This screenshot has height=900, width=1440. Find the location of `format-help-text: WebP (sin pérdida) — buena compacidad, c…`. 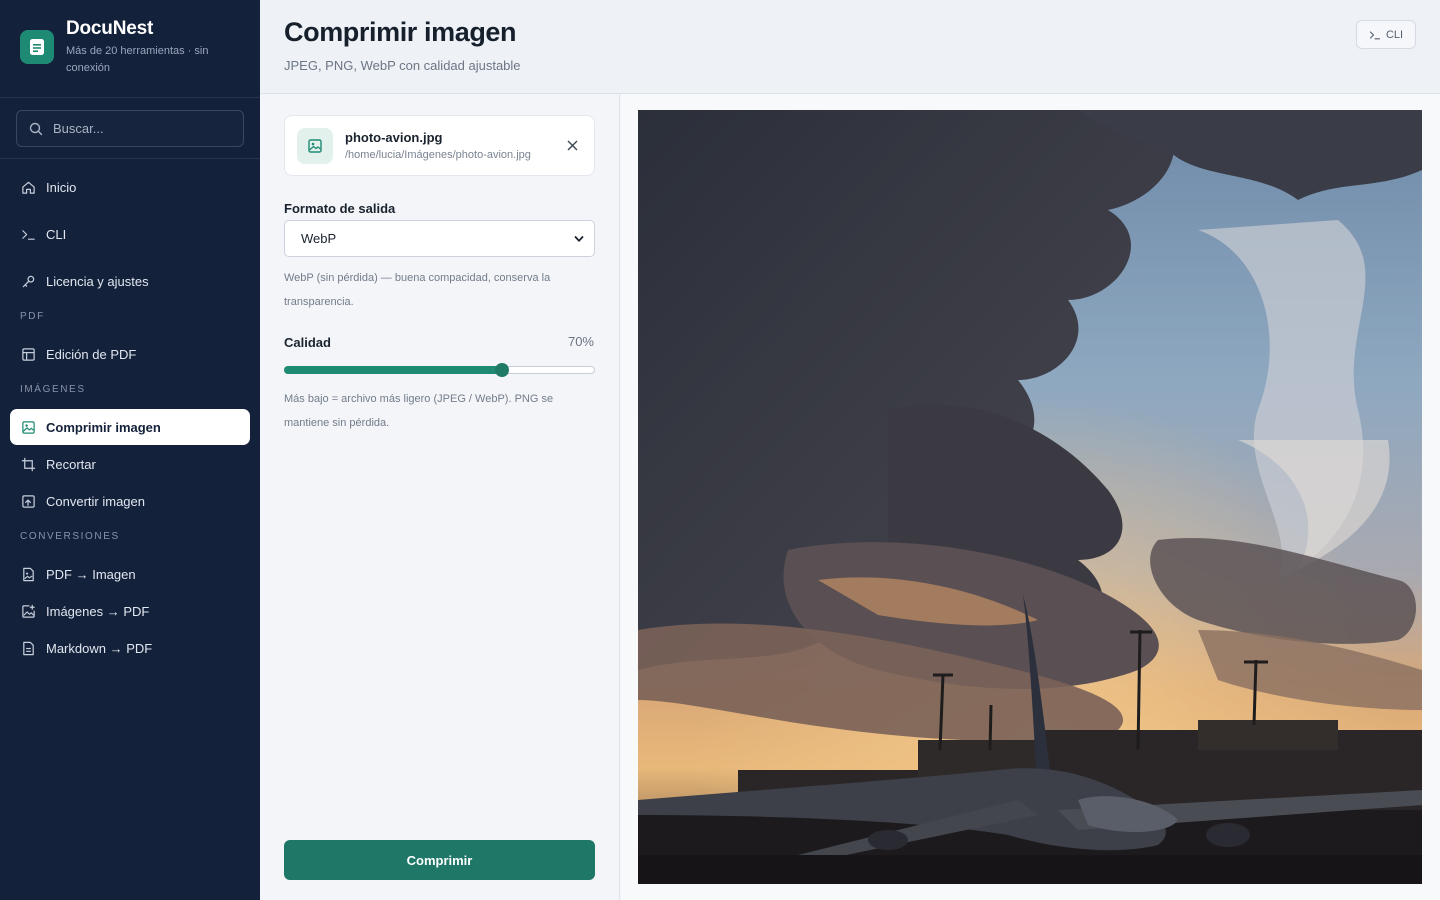

format-help-text: WebP (sin pérdida) — buena compacidad, c… is located at coordinates (417, 290).